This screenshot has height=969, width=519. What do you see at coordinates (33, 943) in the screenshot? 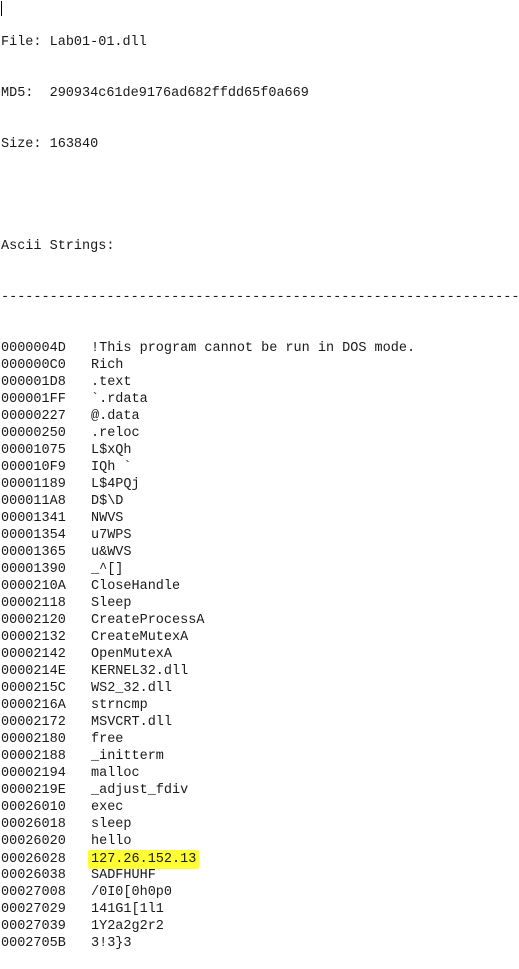
I see `string-offset: 0002705B` at bounding box center [33, 943].